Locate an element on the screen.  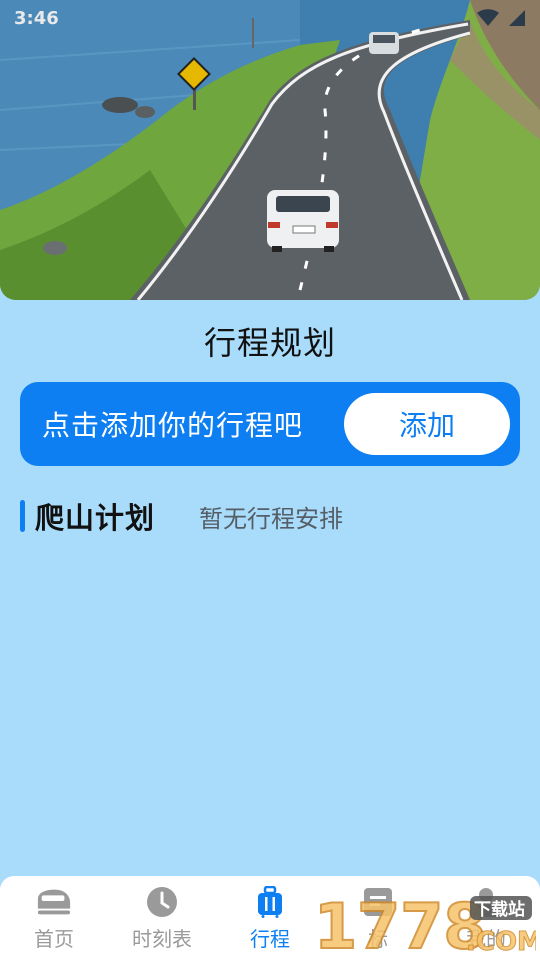
tab-profile-label: 我的 is located at coordinates (486, 938).